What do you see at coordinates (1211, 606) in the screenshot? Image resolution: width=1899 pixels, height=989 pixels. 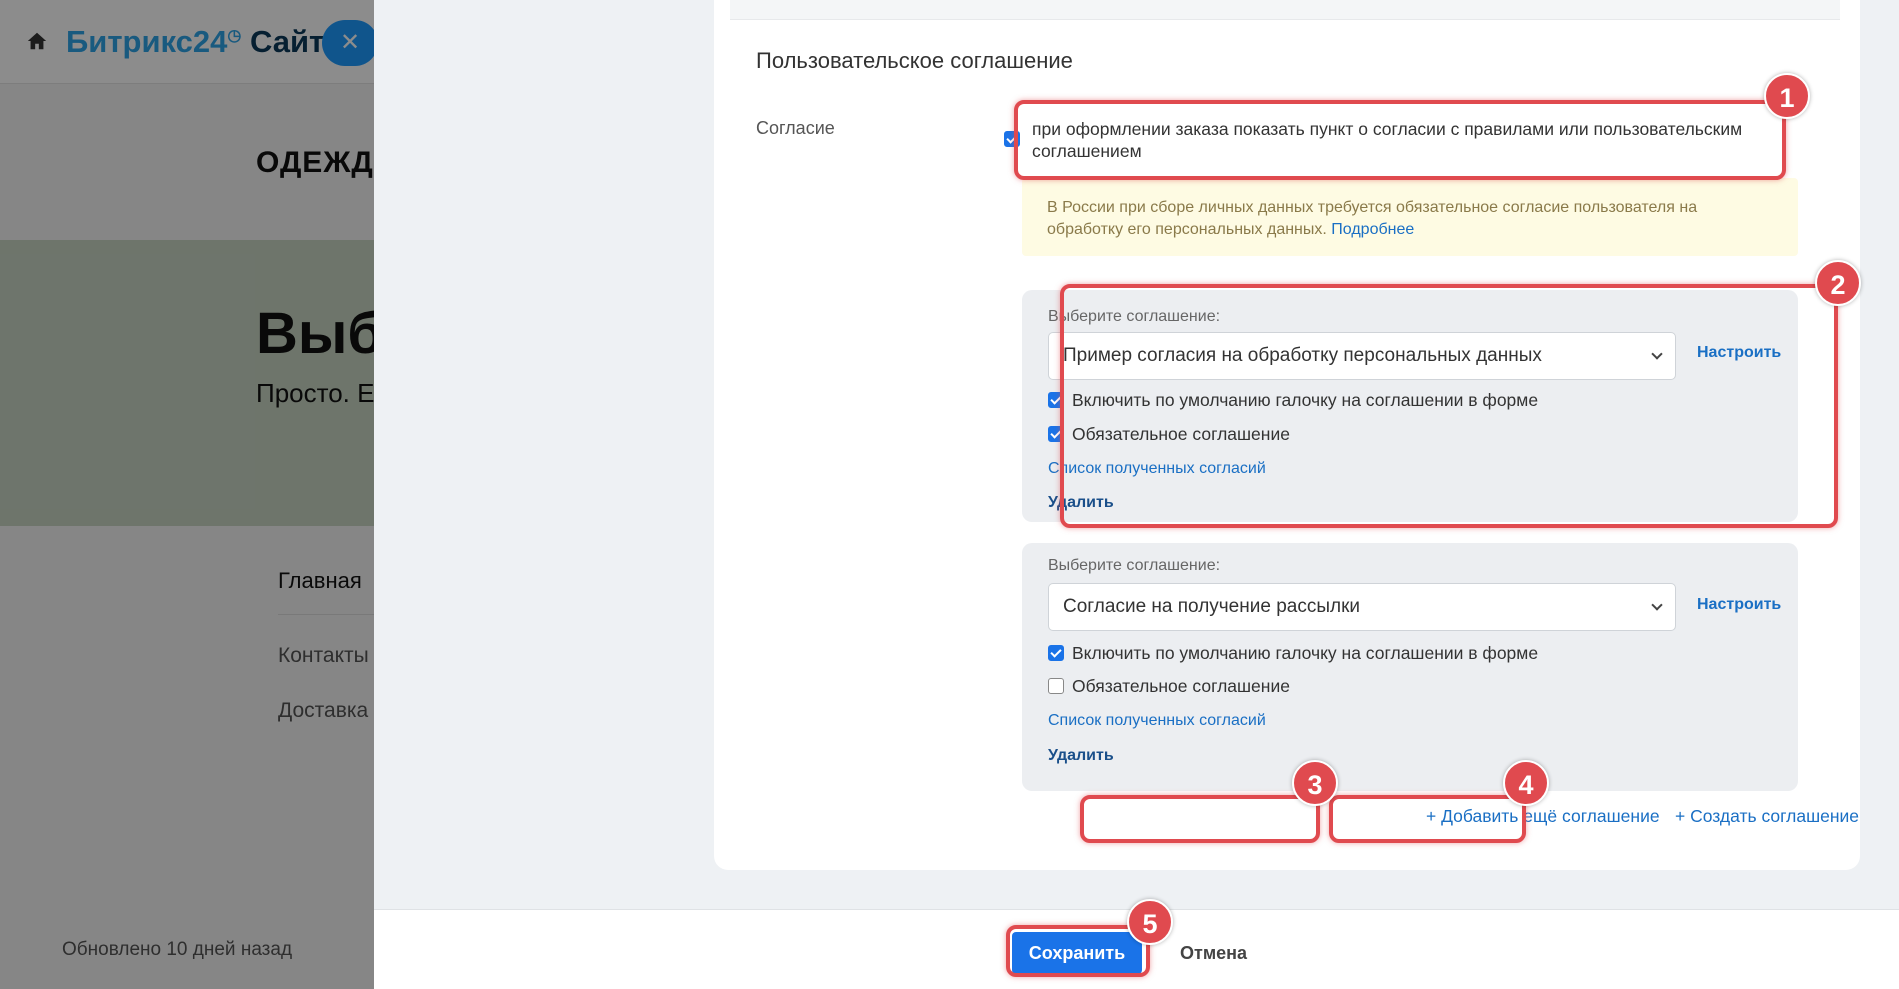 I see `agreement-select-value: Согласие на получение рассылки` at bounding box center [1211, 606].